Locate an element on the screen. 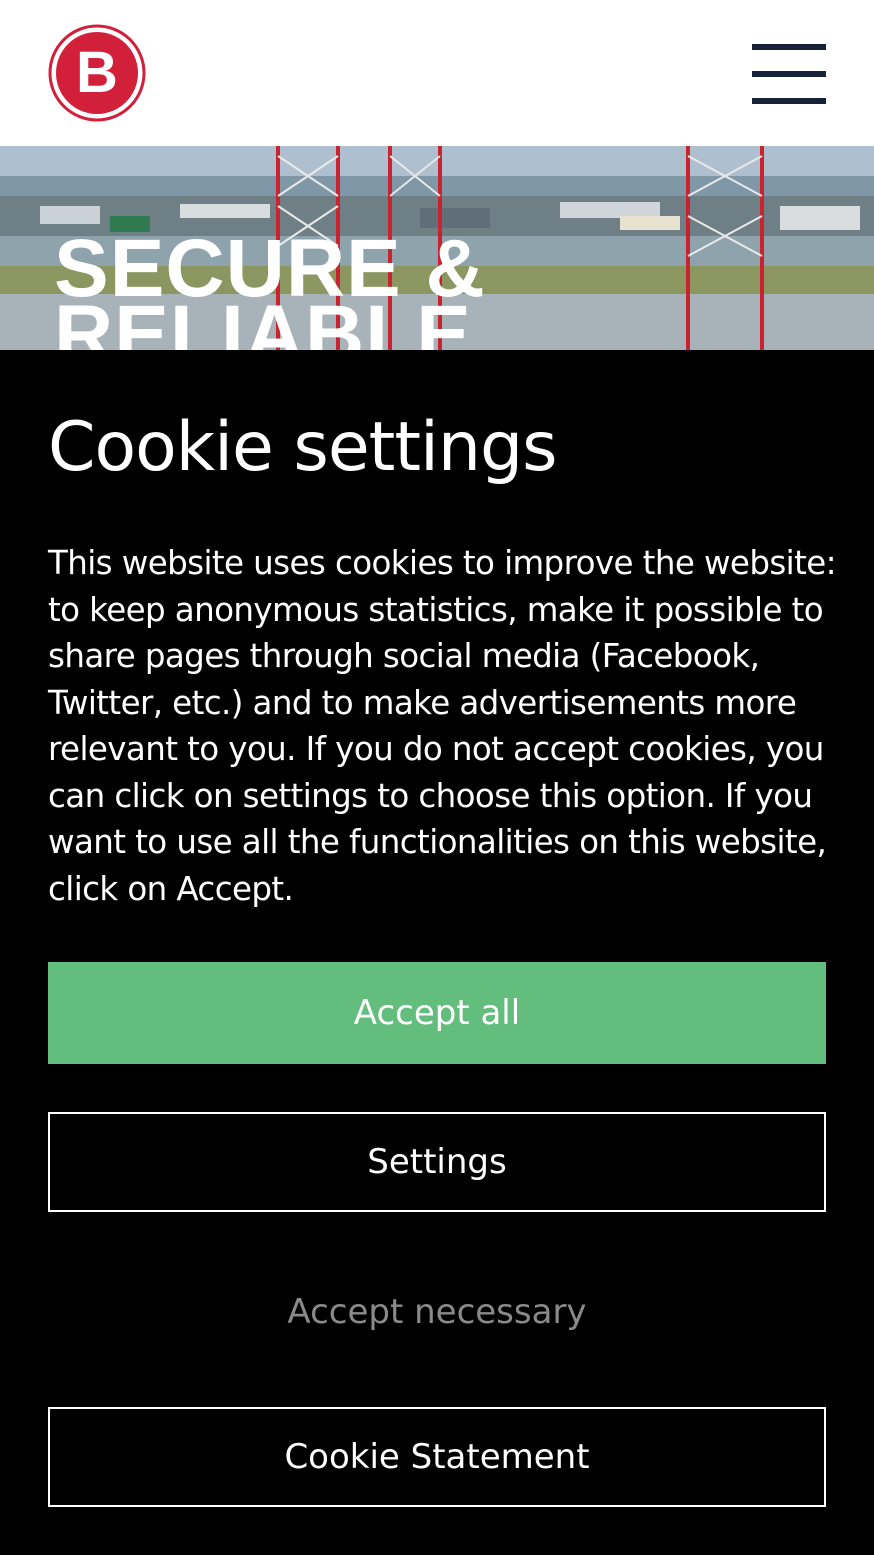 The image size is (874, 1555). site-header: B is located at coordinates (437, 73).